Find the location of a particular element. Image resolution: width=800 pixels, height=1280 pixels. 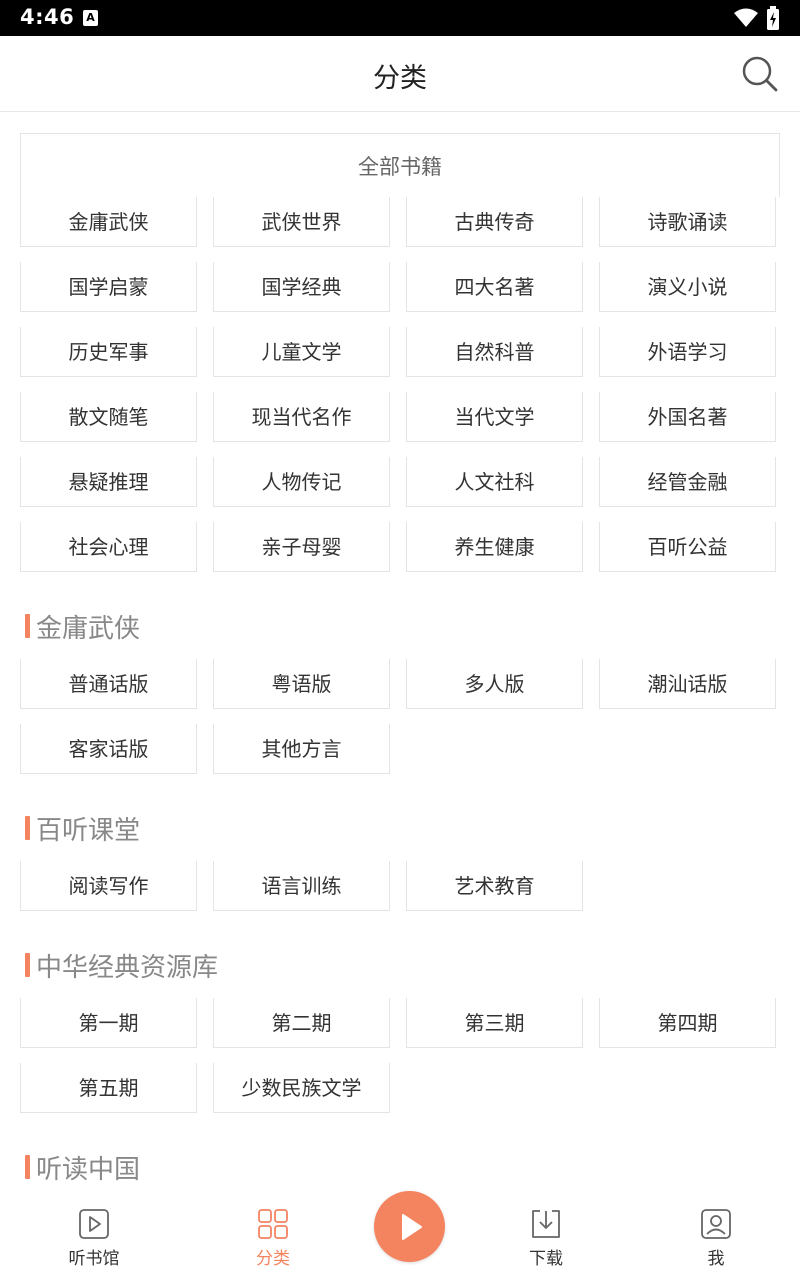

section-item: 普通话版 is located at coordinates (108, 684).